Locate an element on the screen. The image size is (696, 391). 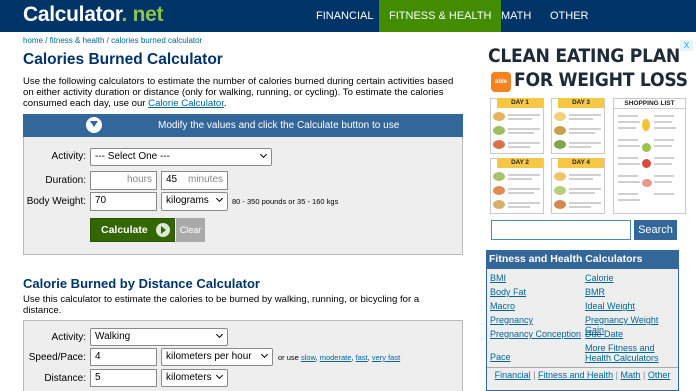
link-pace: Pace is located at coordinates (500, 357).